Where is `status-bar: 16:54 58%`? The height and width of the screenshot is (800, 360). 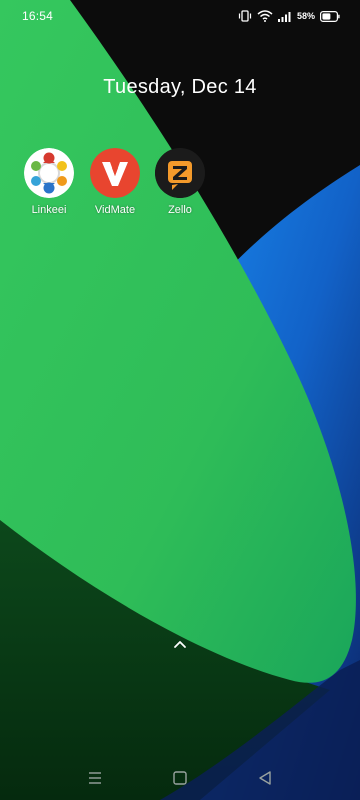 status-bar: 16:54 58% is located at coordinates (180, 16).